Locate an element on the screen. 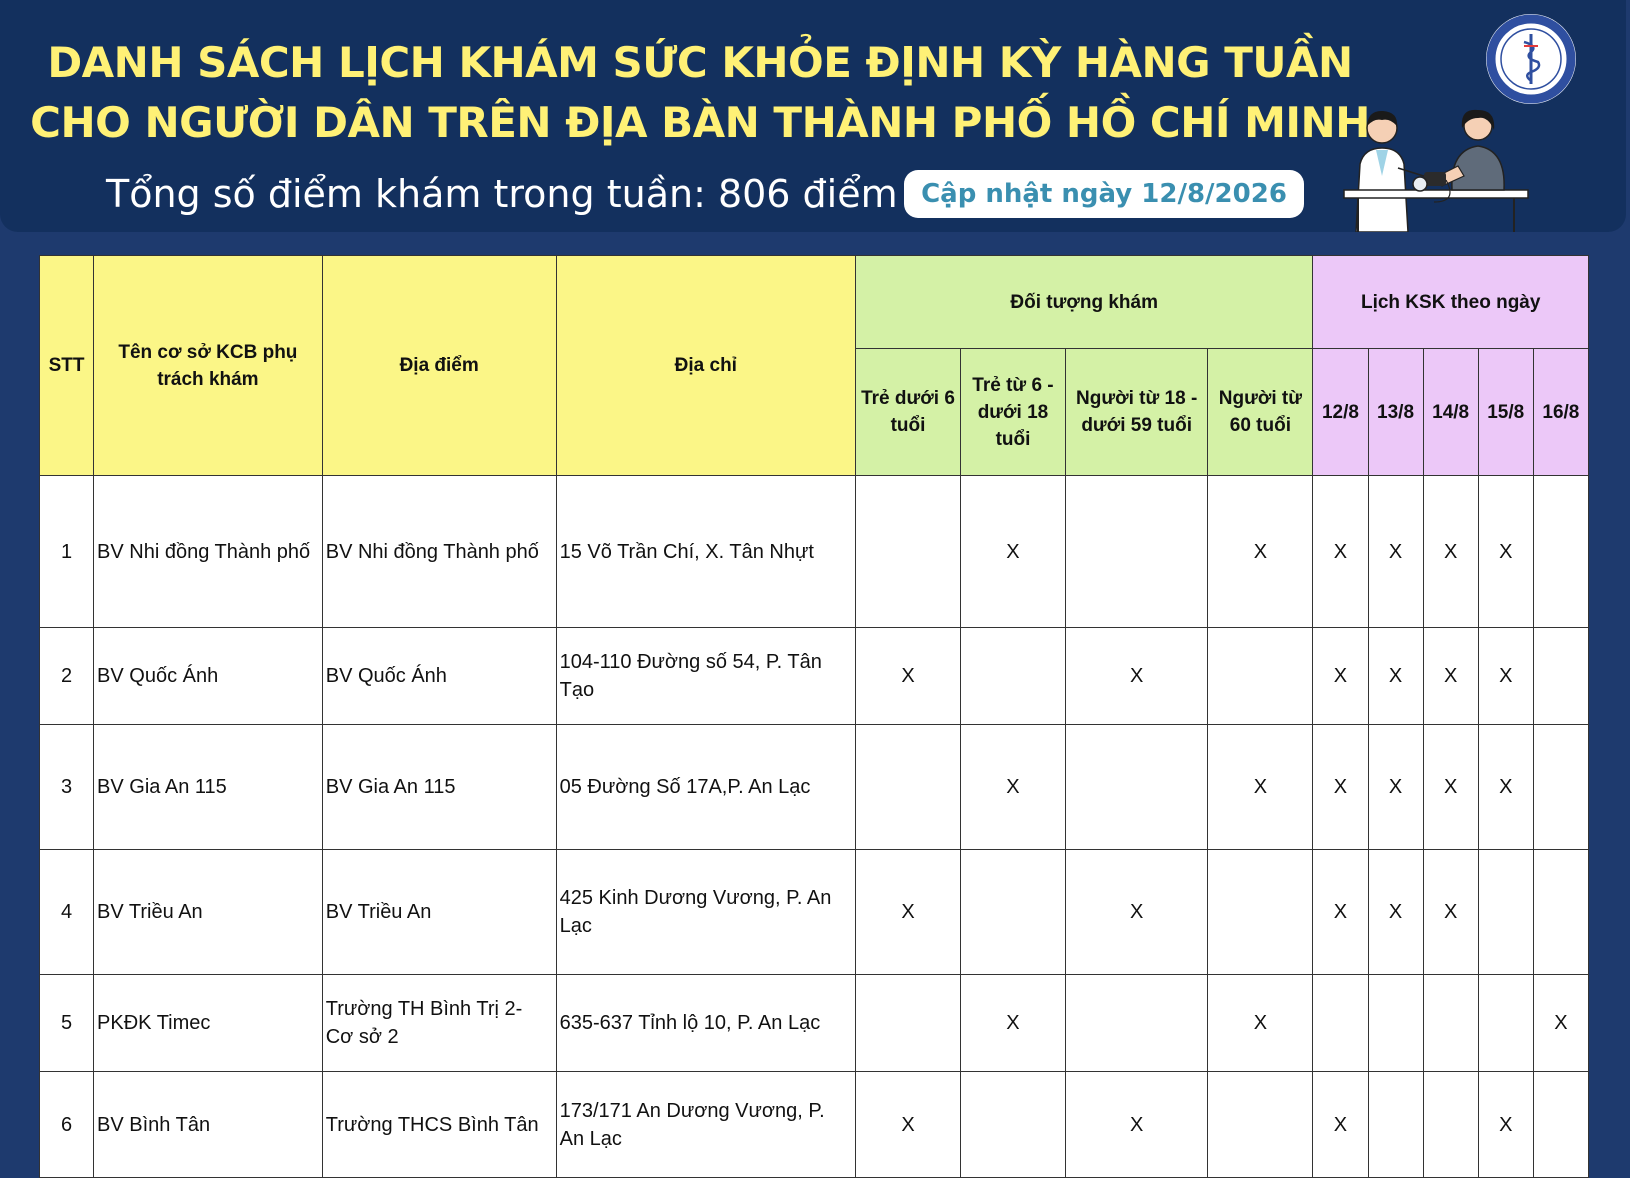 This screenshot has height=1178, width=1630. total-points-text: Tổng số điểm khám trong tuần: 806 điểm is located at coordinates (502, 194).